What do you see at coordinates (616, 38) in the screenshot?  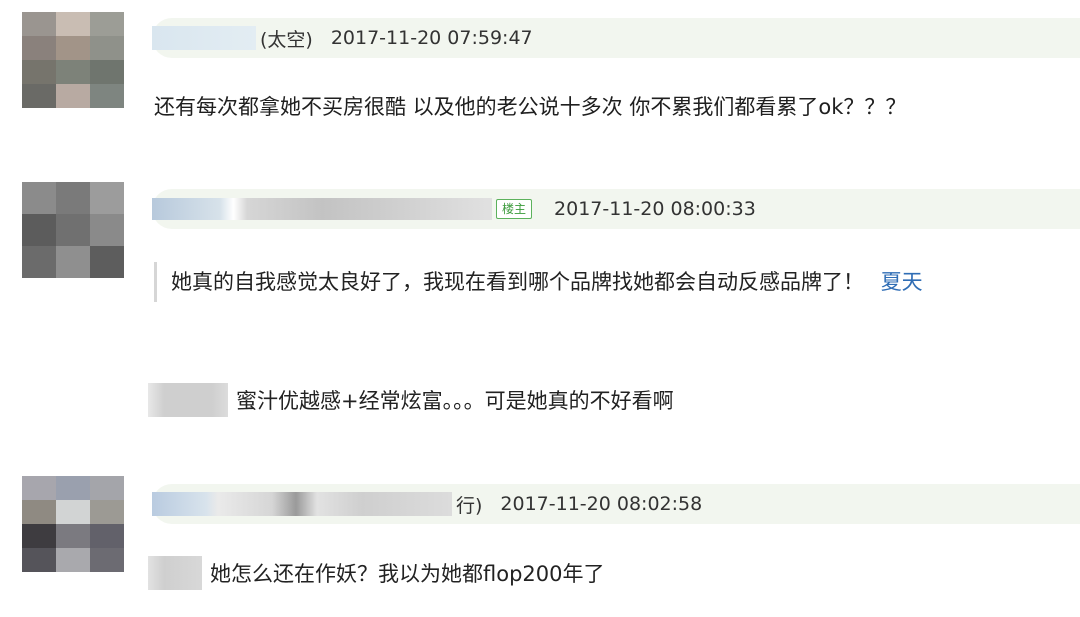 I see `comment-header: (太空) 2017-11-20 07:59:47` at bounding box center [616, 38].